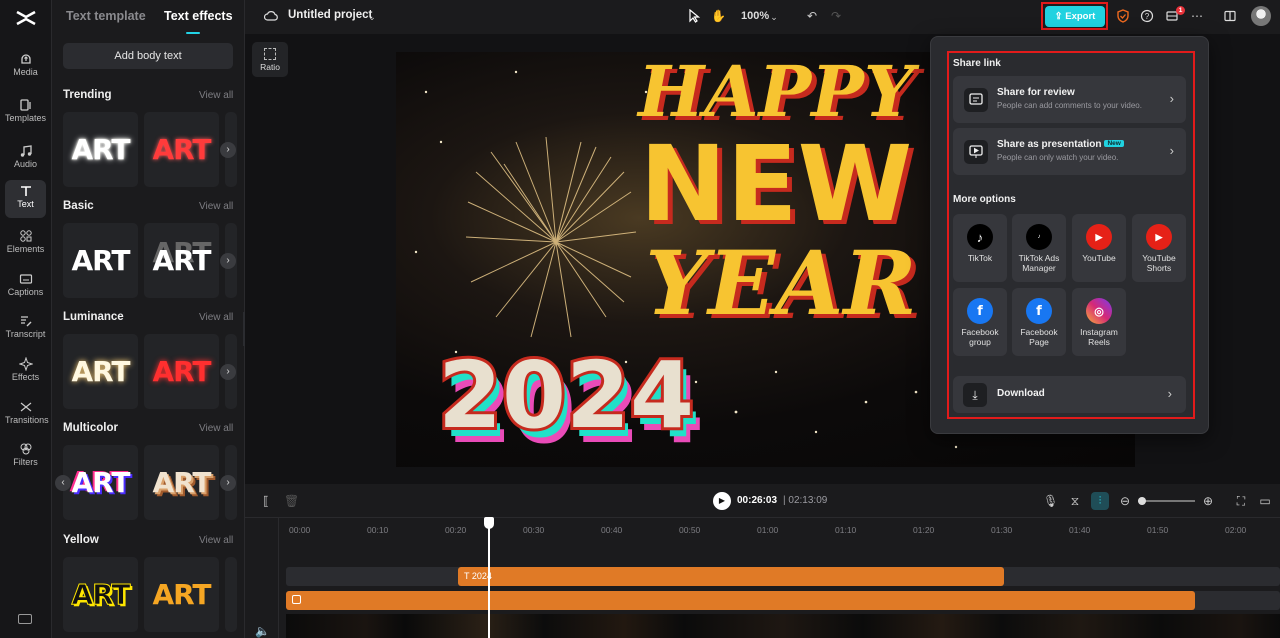 This screenshot has width=1280, height=638. What do you see at coordinates (468, 576) in the screenshot?
I see `text-icon: T` at bounding box center [468, 576].